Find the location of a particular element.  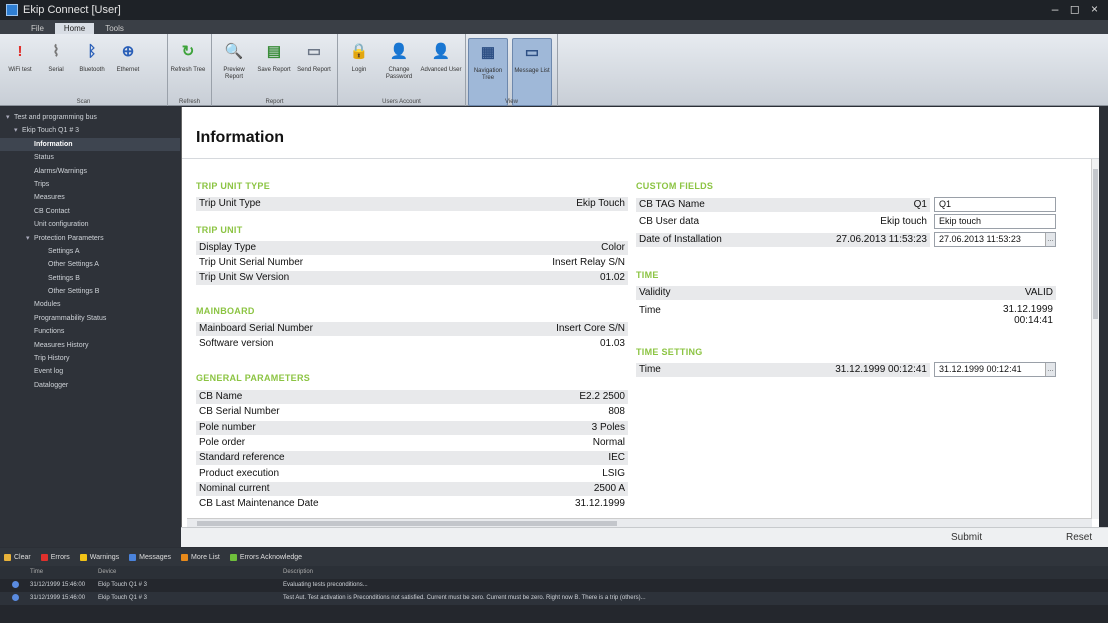

navigation-tree-button: ▦ Navigation Tree is located at coordinates (488, 72).